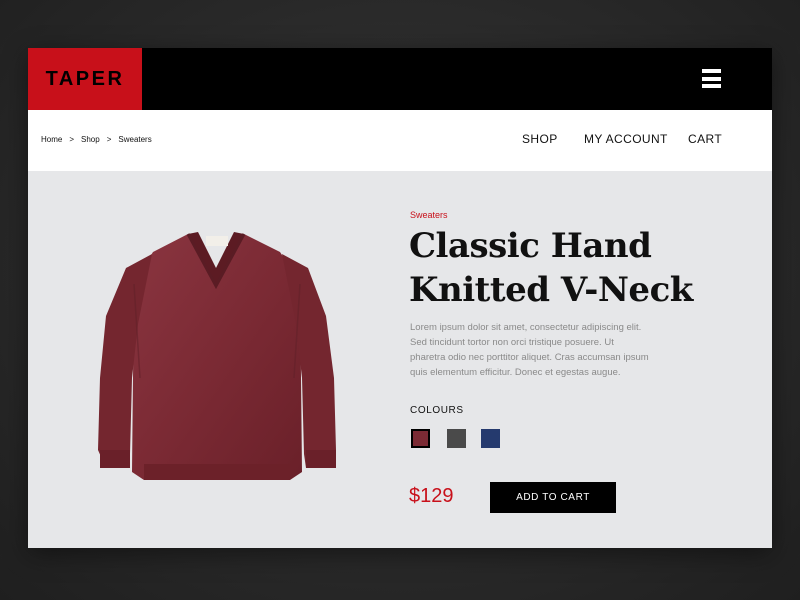  What do you see at coordinates (705, 139) in the screenshot?
I see `nav-item-cart: CART` at bounding box center [705, 139].